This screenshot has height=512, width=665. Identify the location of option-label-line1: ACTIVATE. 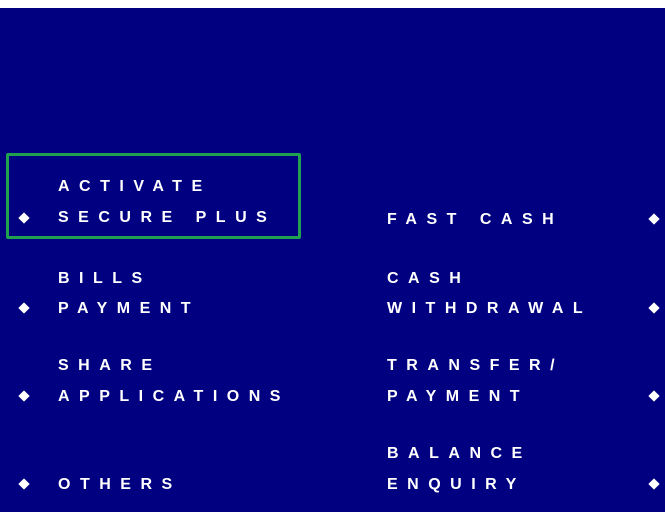
(135, 186).